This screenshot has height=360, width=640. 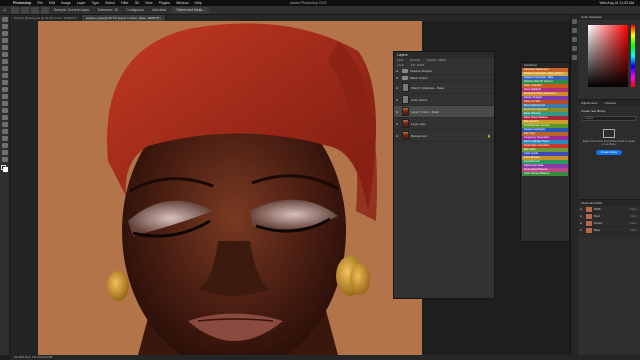 I want to click on create-library-button: Create Library, so click(x=609, y=152).